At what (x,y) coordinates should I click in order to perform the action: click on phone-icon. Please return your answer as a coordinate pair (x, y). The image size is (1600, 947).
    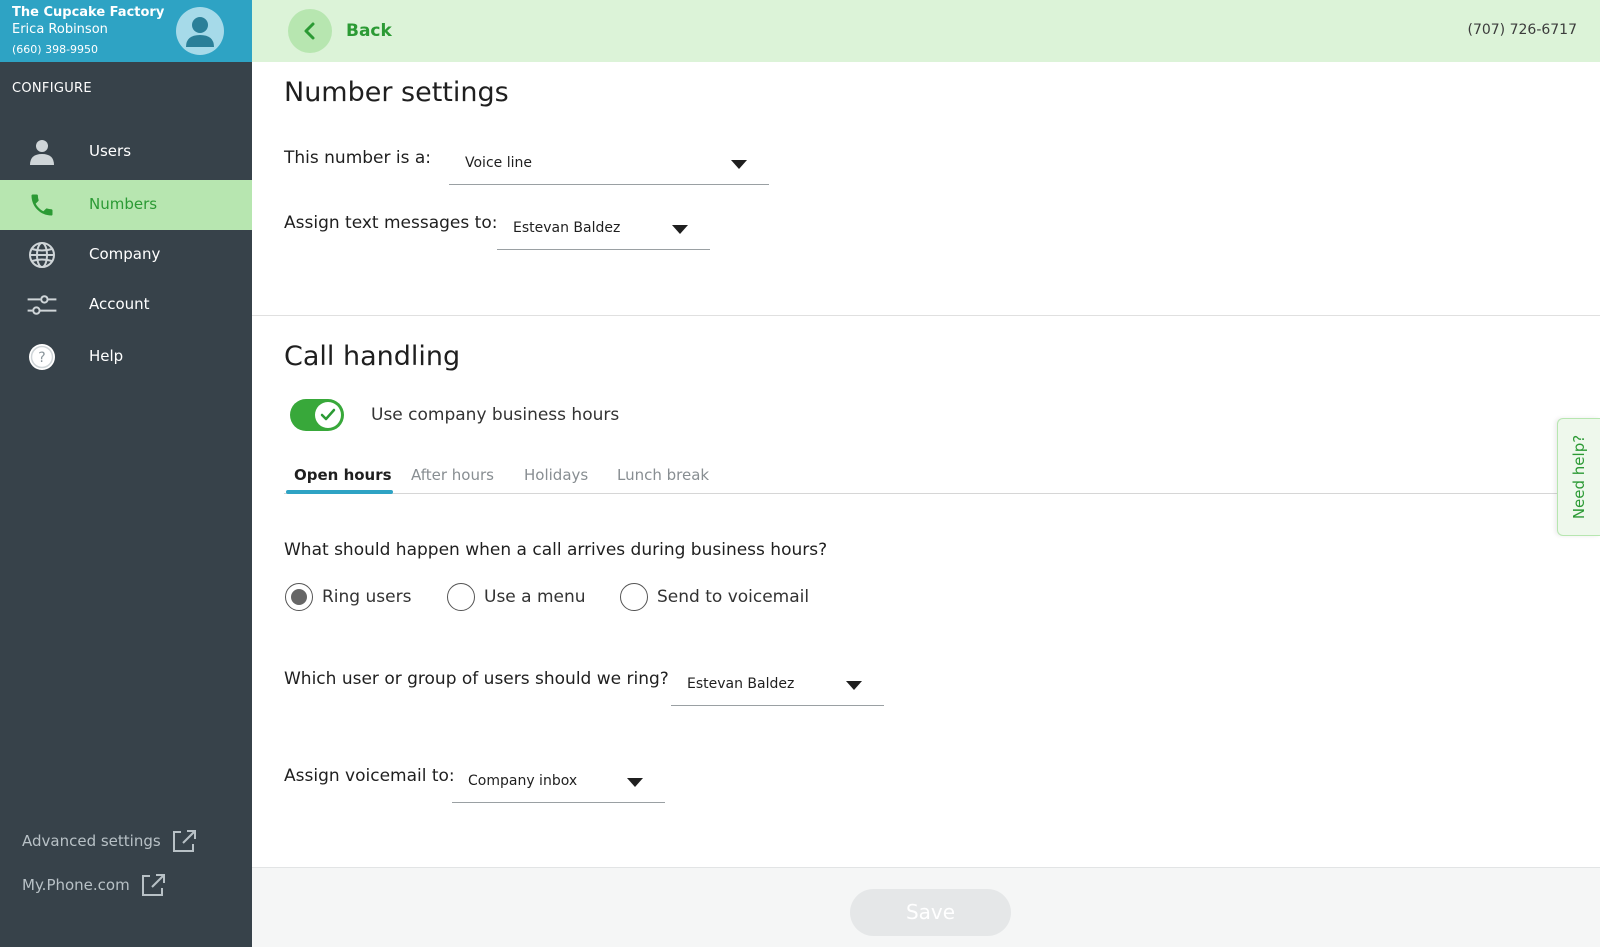
    Looking at the image, I should click on (42, 205).